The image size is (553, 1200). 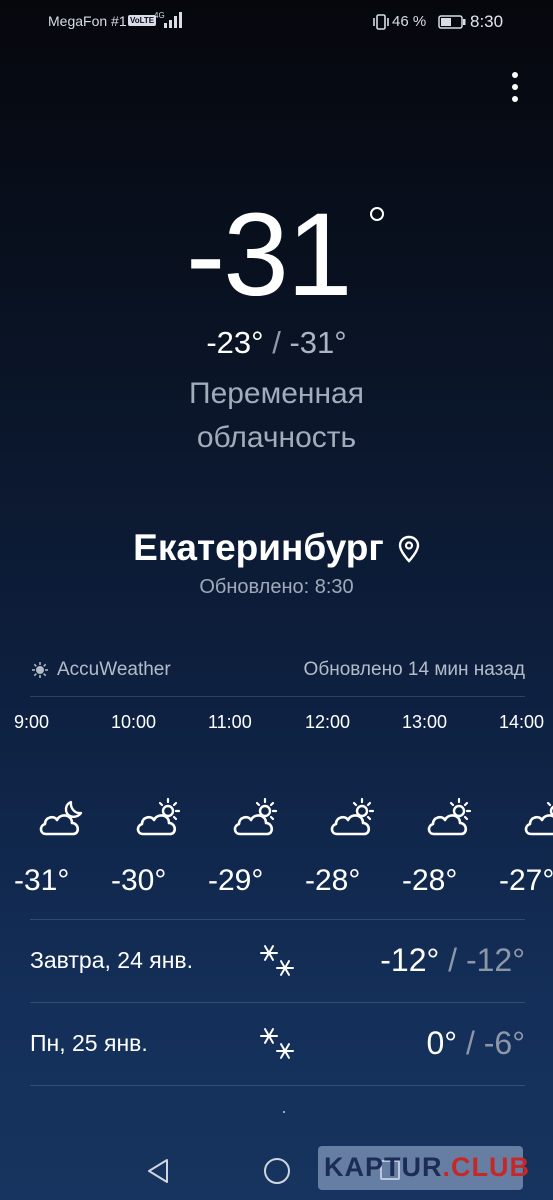 What do you see at coordinates (486, 1167) in the screenshot?
I see `watermark-accent-text: .CLUB` at bounding box center [486, 1167].